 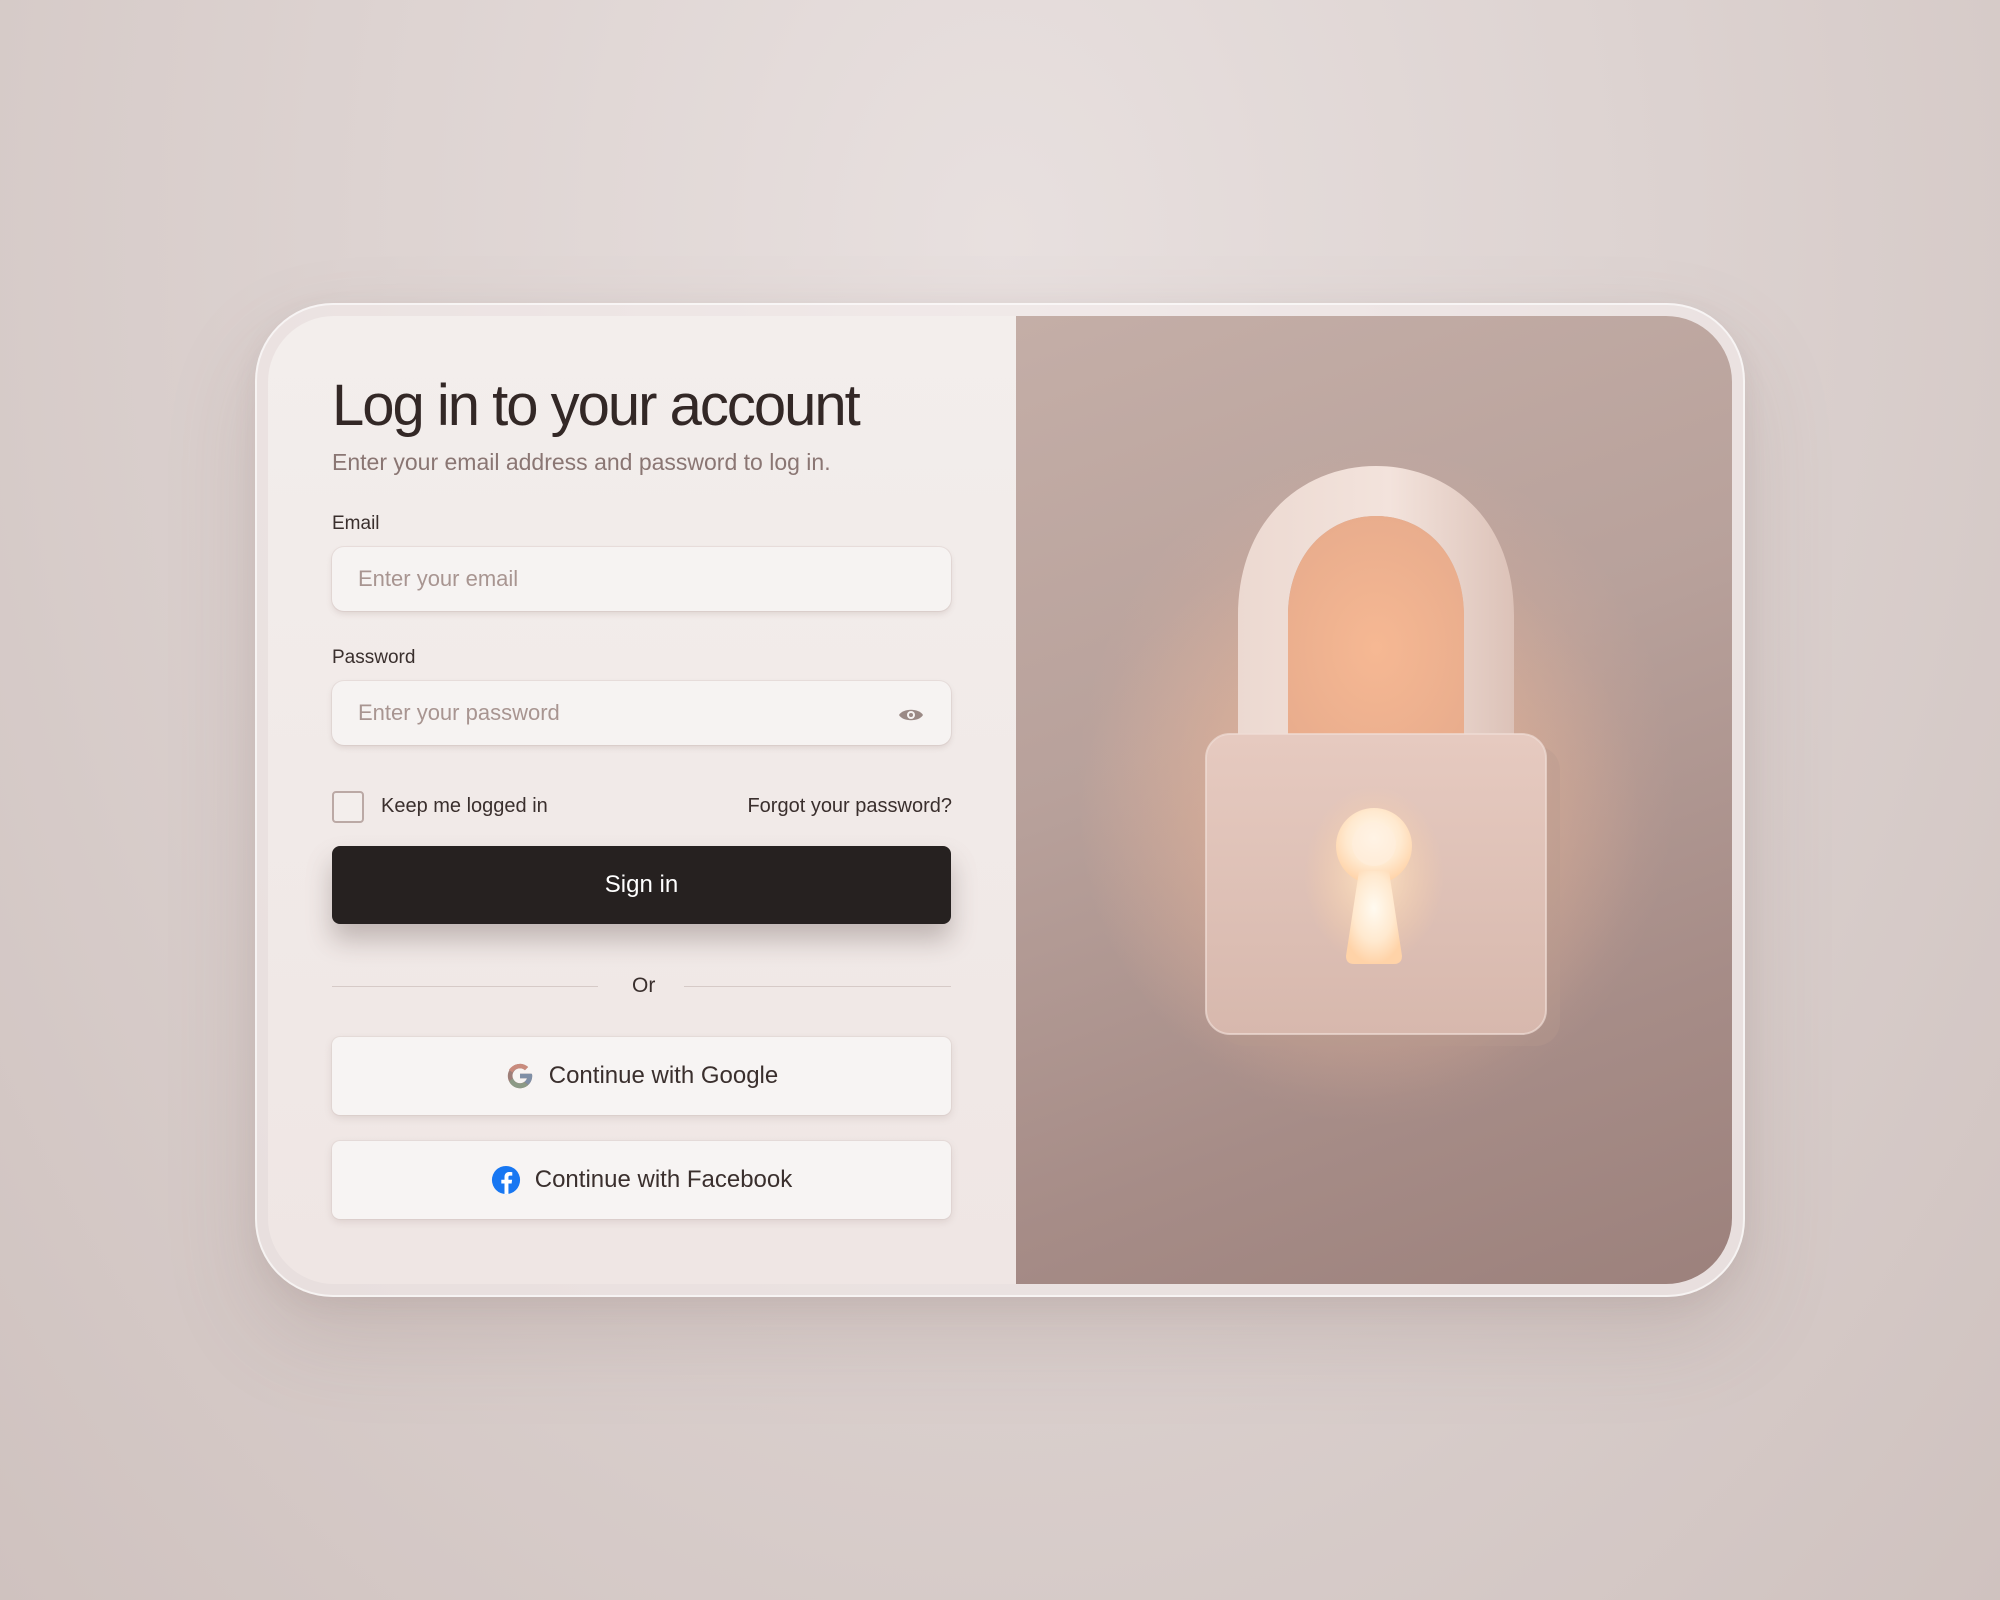 I want to click on password-label: Password, so click(x=374, y=657).